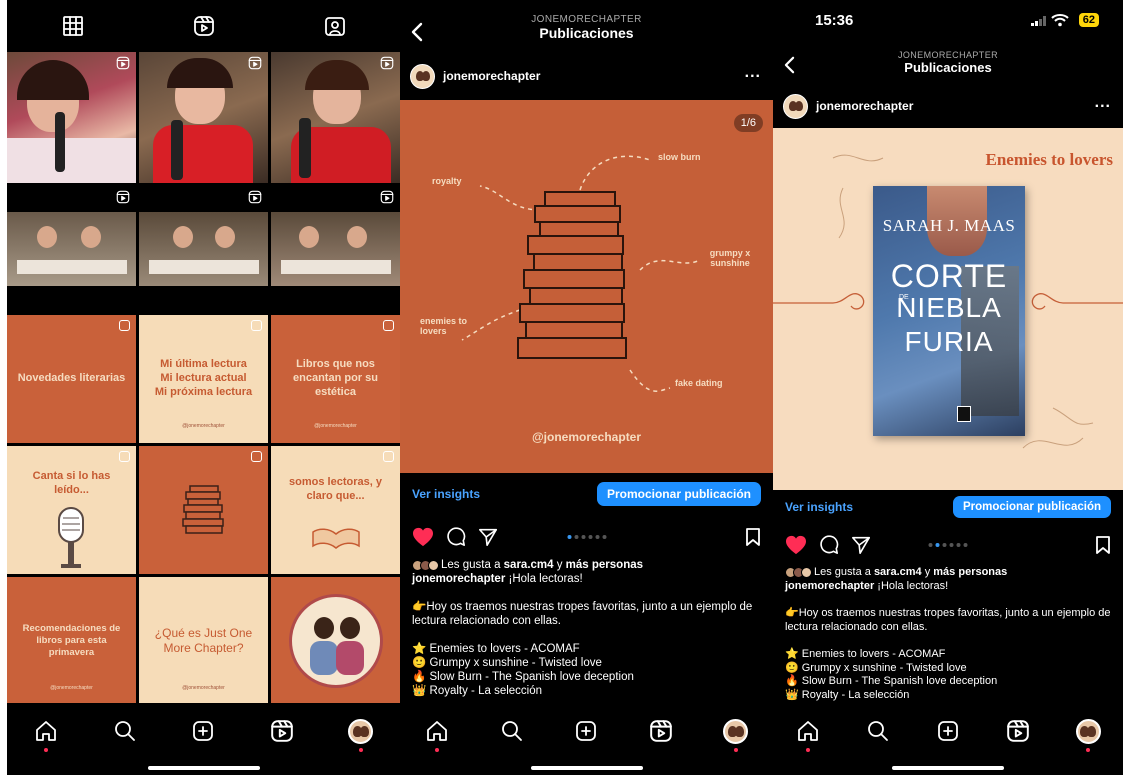  I want to click on caption-line: 🙂 Grumpy x sunshine - Twisted love, so click(507, 663).